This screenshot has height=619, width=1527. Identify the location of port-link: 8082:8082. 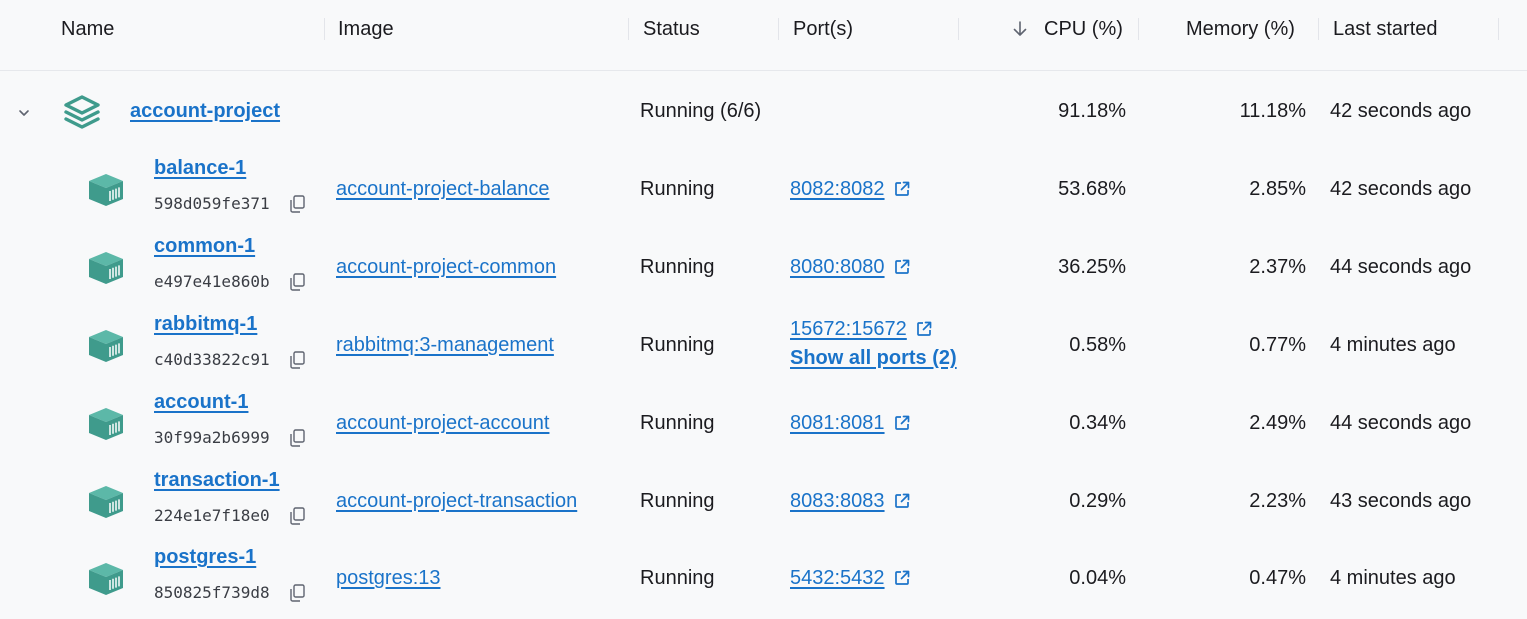
(850, 189).